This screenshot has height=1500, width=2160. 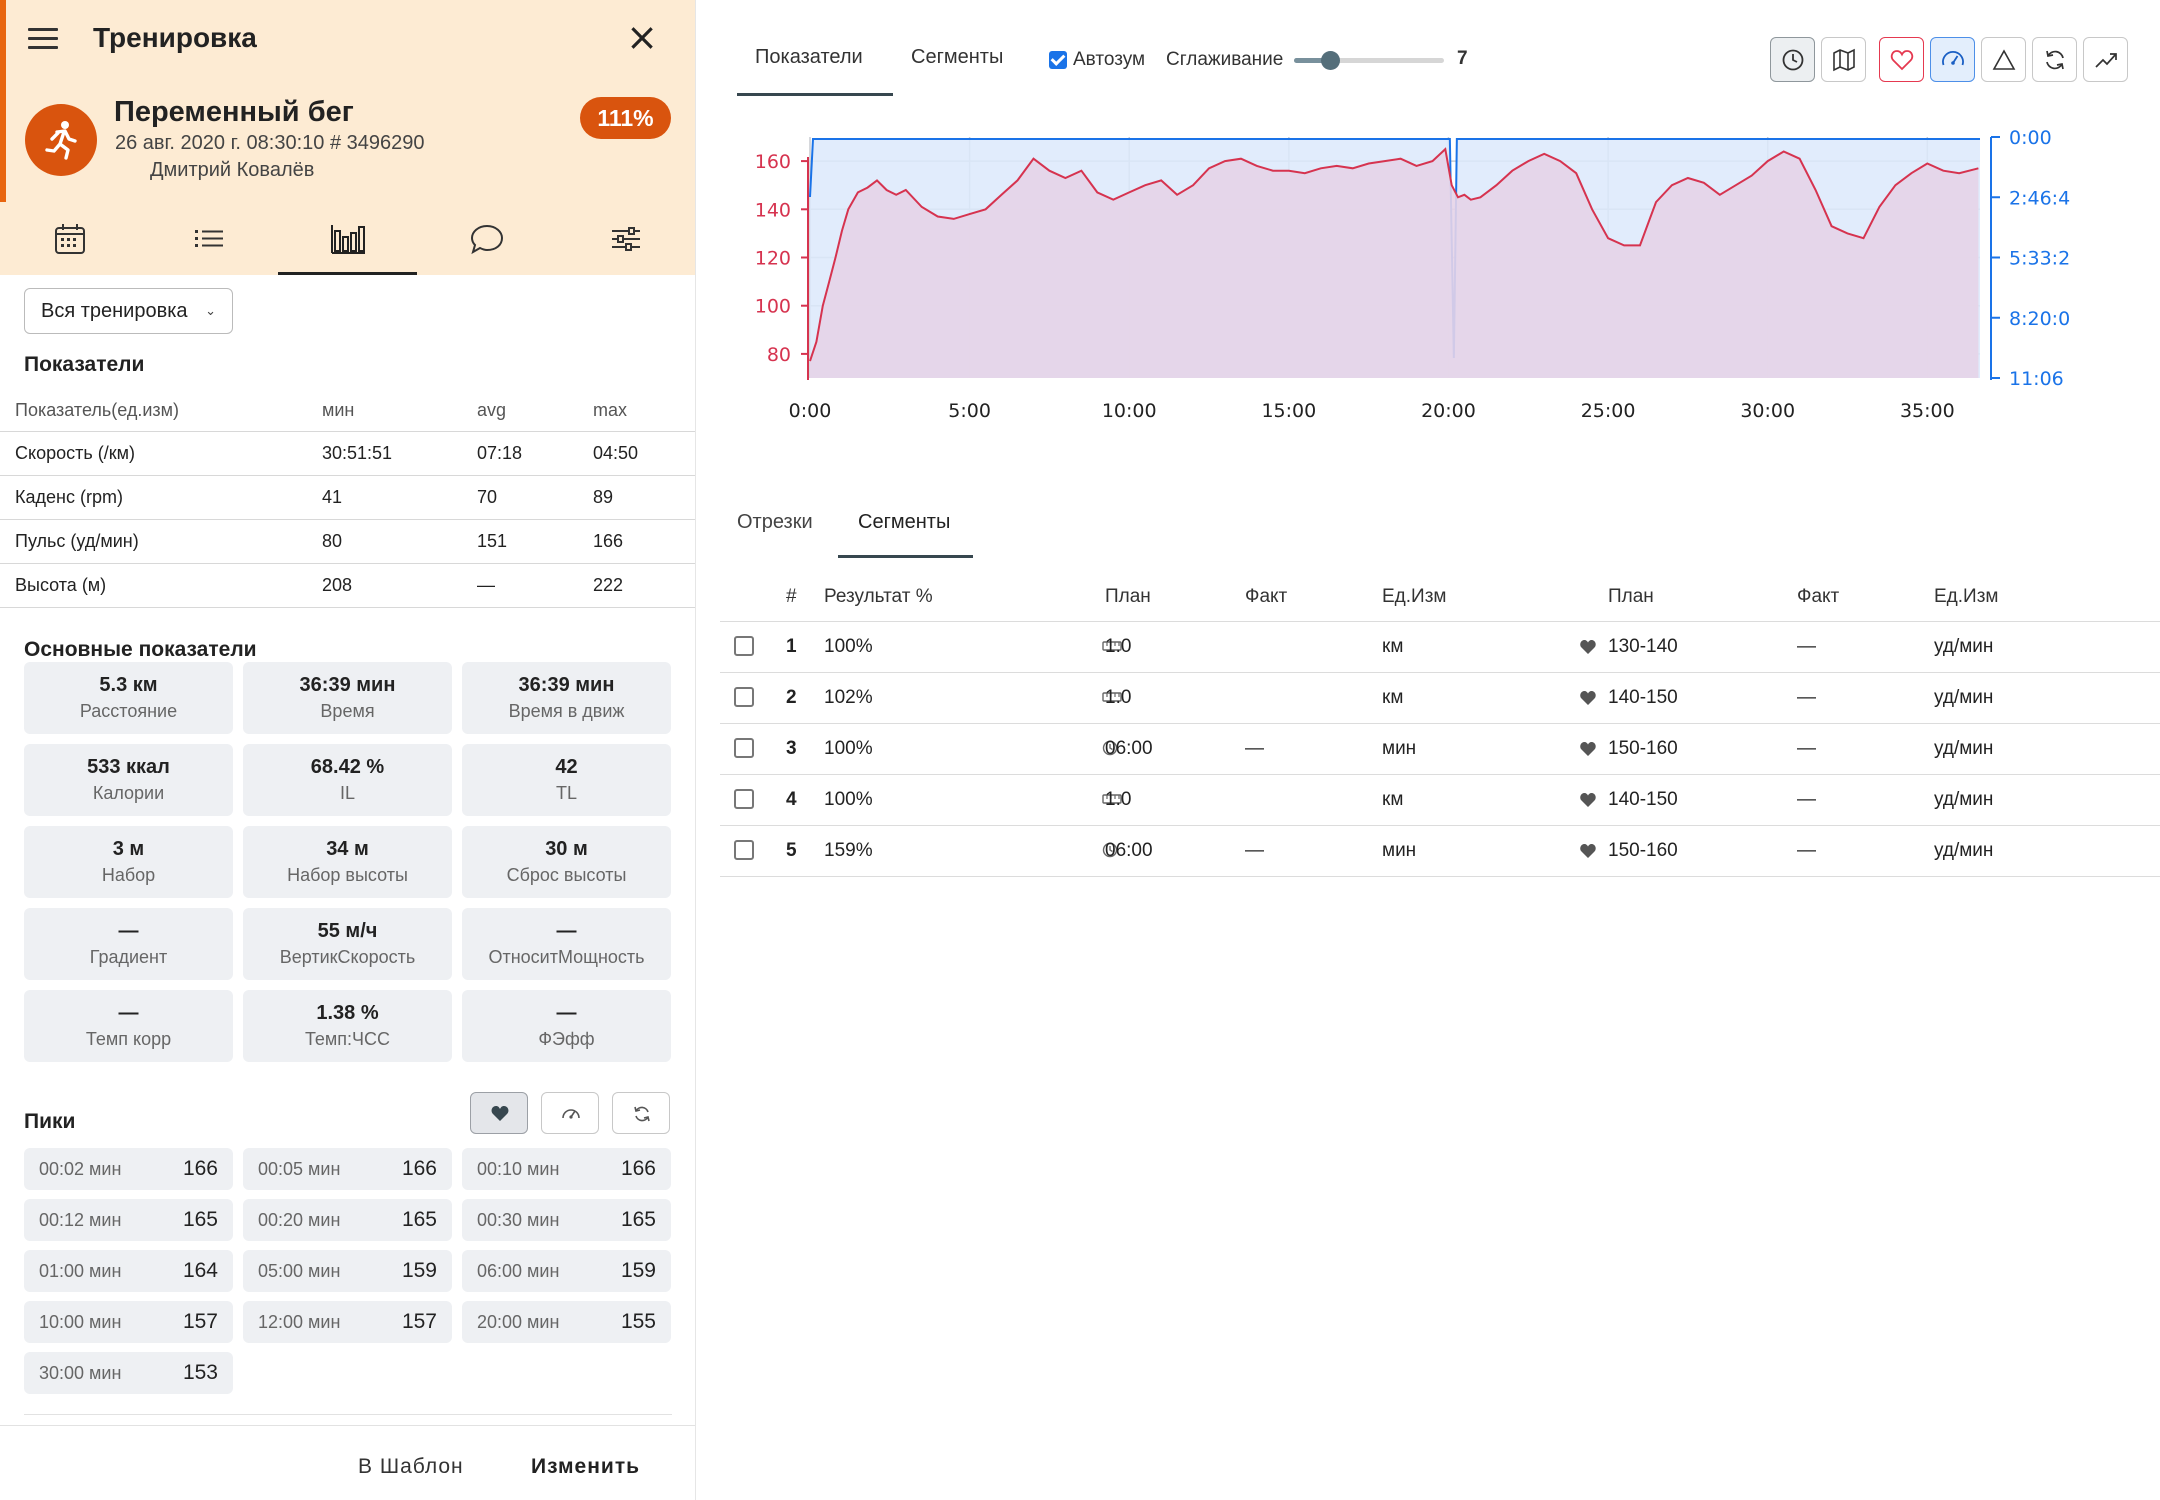 What do you see at coordinates (128, 780) in the screenshot?
I see `kpi-card: 533 ккал Калории` at bounding box center [128, 780].